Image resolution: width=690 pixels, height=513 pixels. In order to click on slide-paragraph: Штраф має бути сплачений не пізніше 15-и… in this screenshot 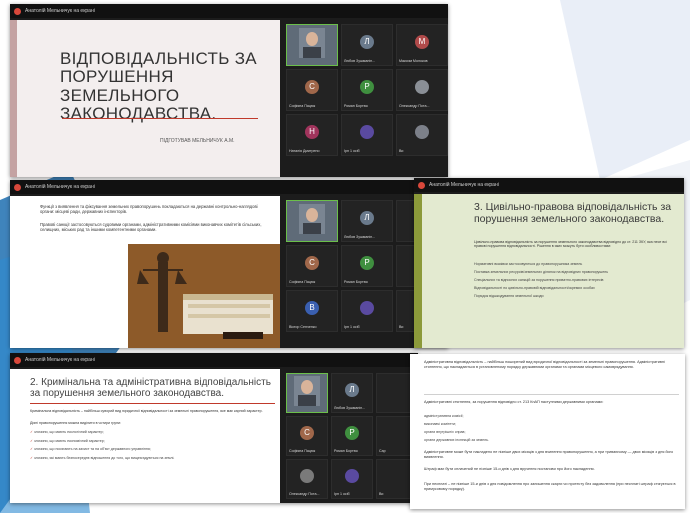, I will do `click(509, 469)`.